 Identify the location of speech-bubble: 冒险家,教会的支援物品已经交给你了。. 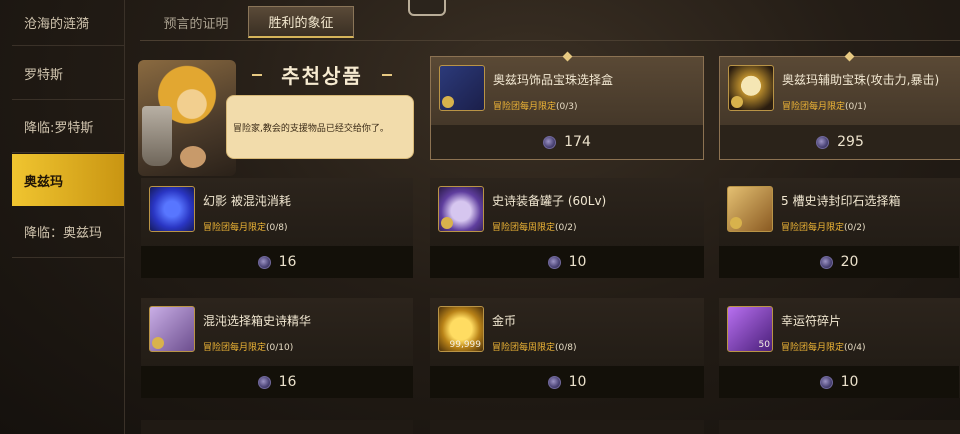
(320, 127).